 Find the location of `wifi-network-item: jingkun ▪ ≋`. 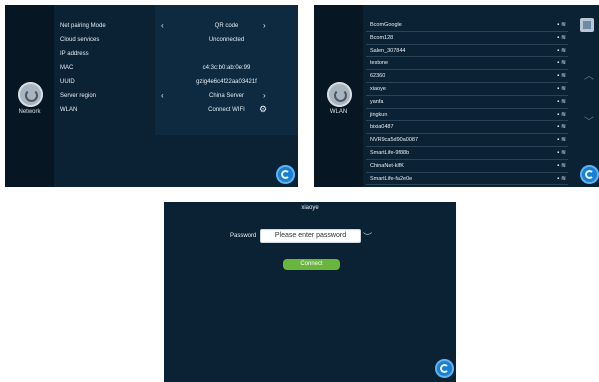

wifi-network-item: jingkun ▪ ≋ is located at coordinates (467, 115).